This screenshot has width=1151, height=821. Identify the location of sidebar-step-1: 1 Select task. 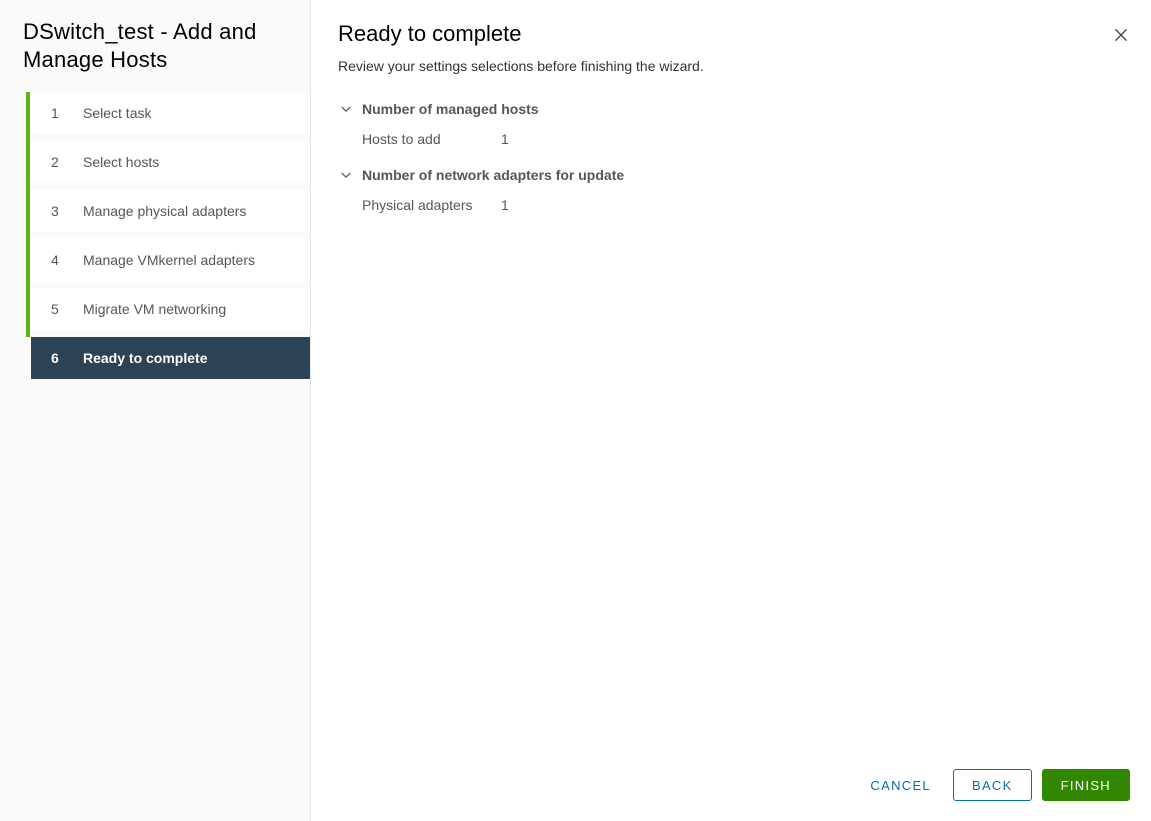
(170, 113).